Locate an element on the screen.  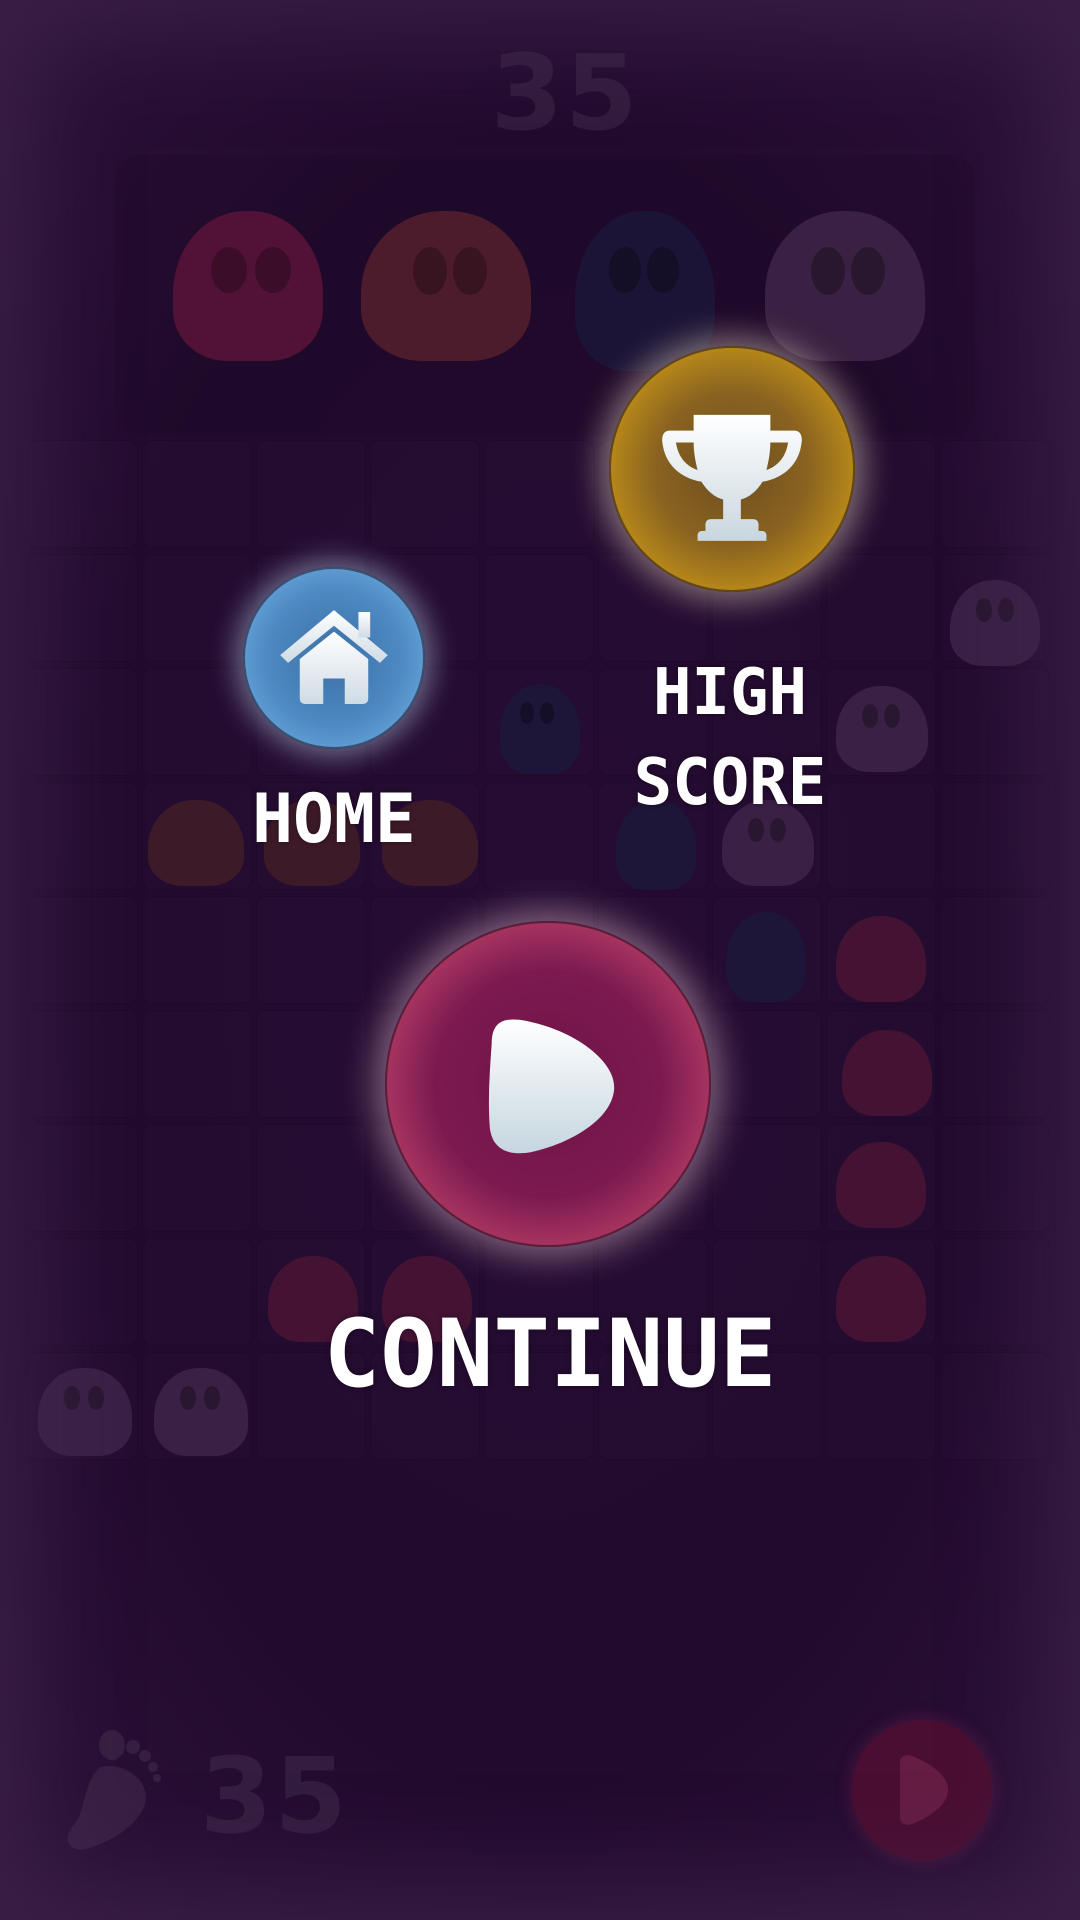
high-score-label-line2: SCORE is located at coordinates (730, 783).